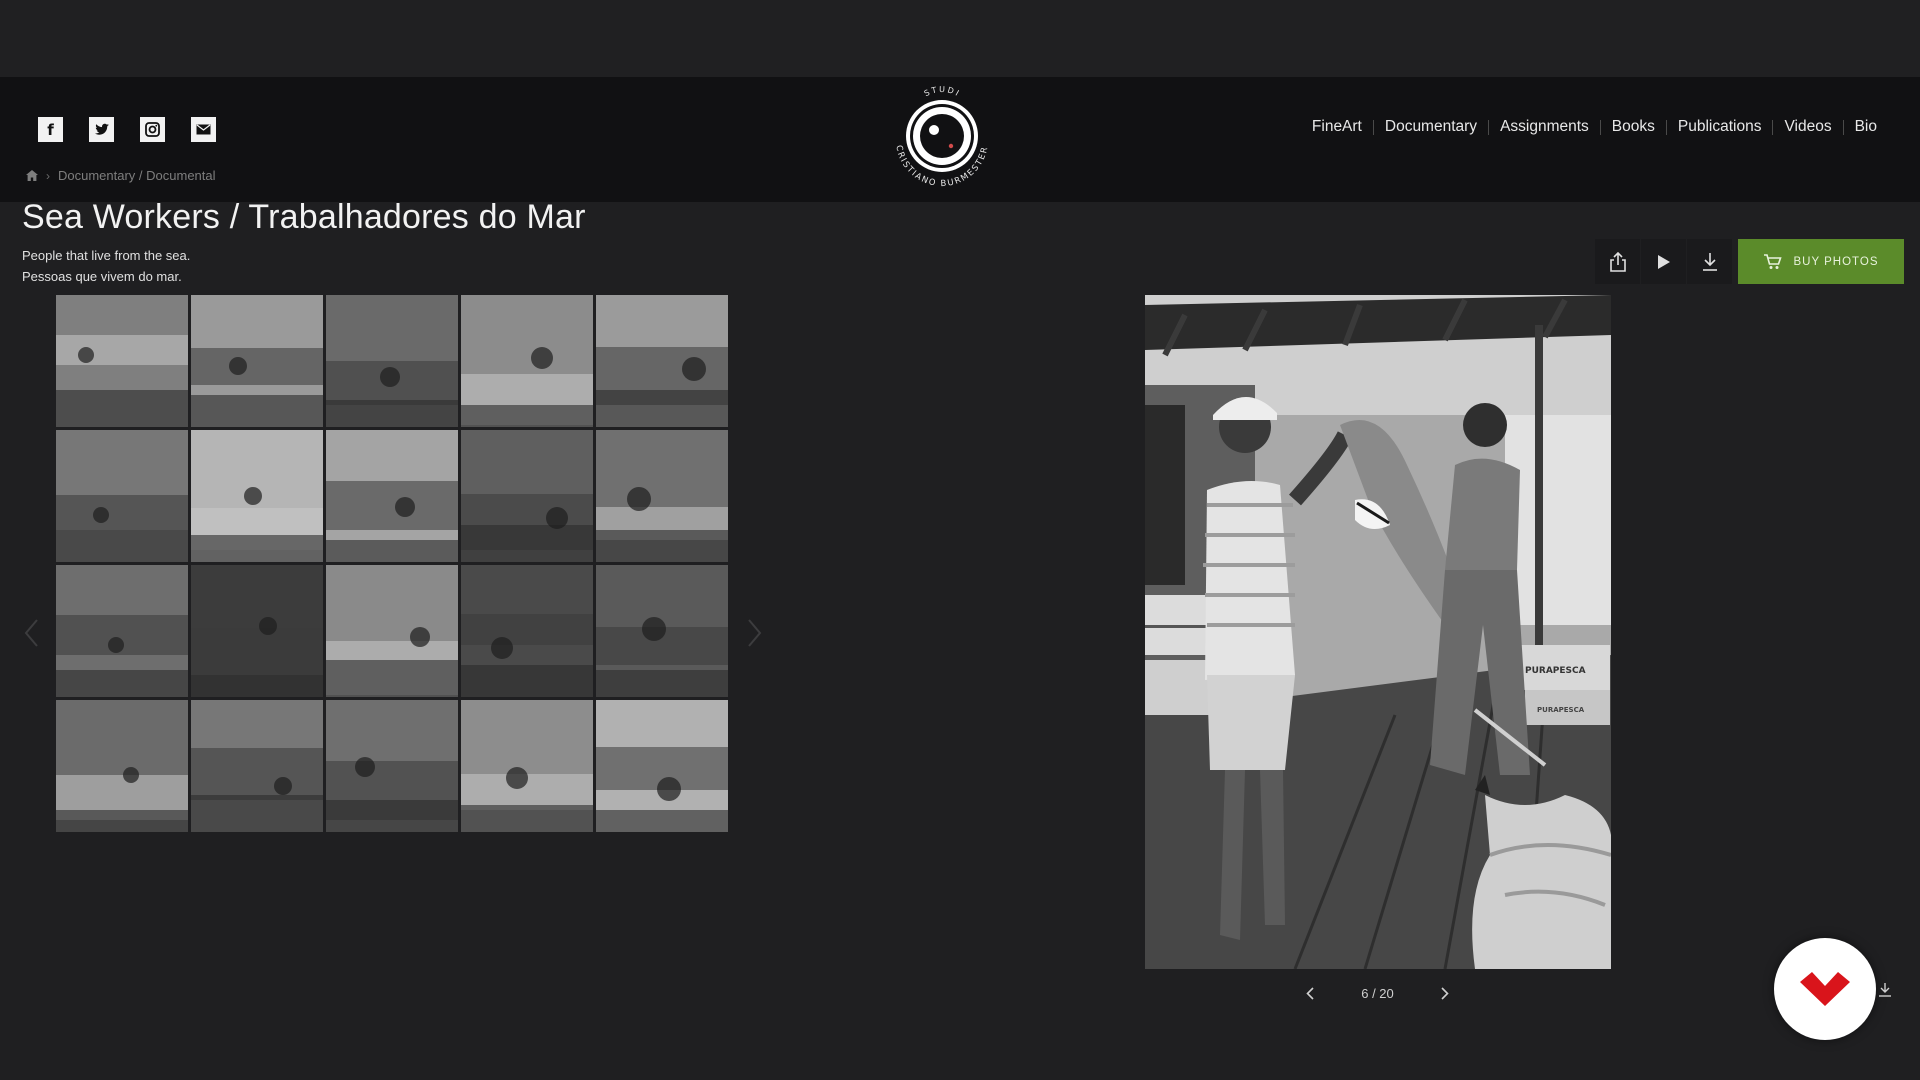  What do you see at coordinates (960, 38) in the screenshot?
I see `top-bar` at bounding box center [960, 38].